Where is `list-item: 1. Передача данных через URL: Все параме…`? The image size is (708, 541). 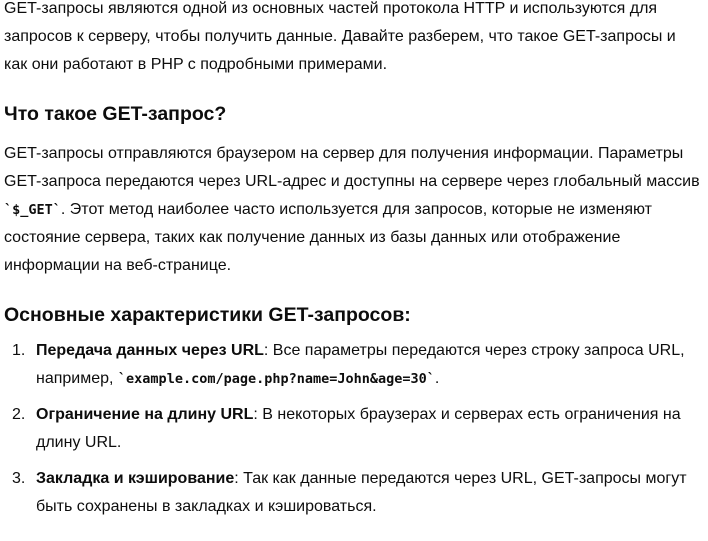 list-item: 1. Передача данных через URL: Все параме… is located at coordinates (352, 365).